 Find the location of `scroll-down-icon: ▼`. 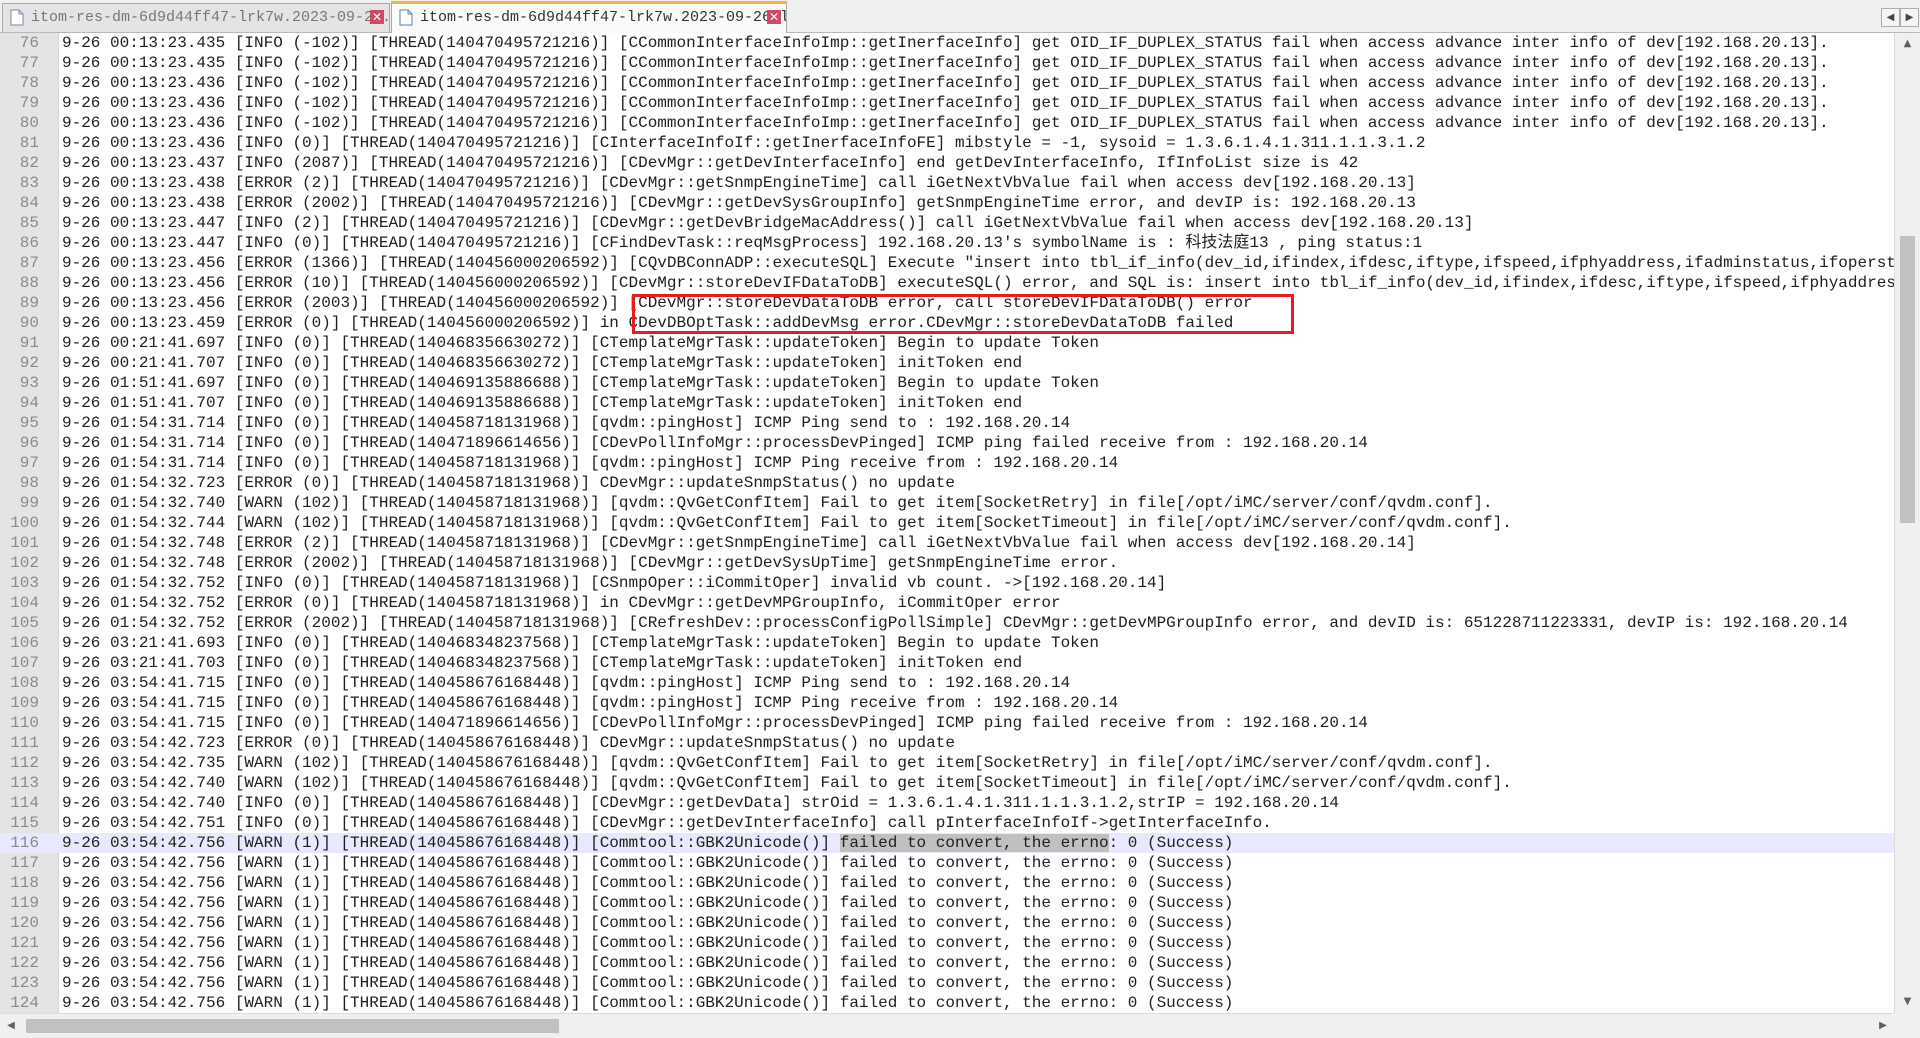

scroll-down-icon: ▼ is located at coordinates (1907, 1002).